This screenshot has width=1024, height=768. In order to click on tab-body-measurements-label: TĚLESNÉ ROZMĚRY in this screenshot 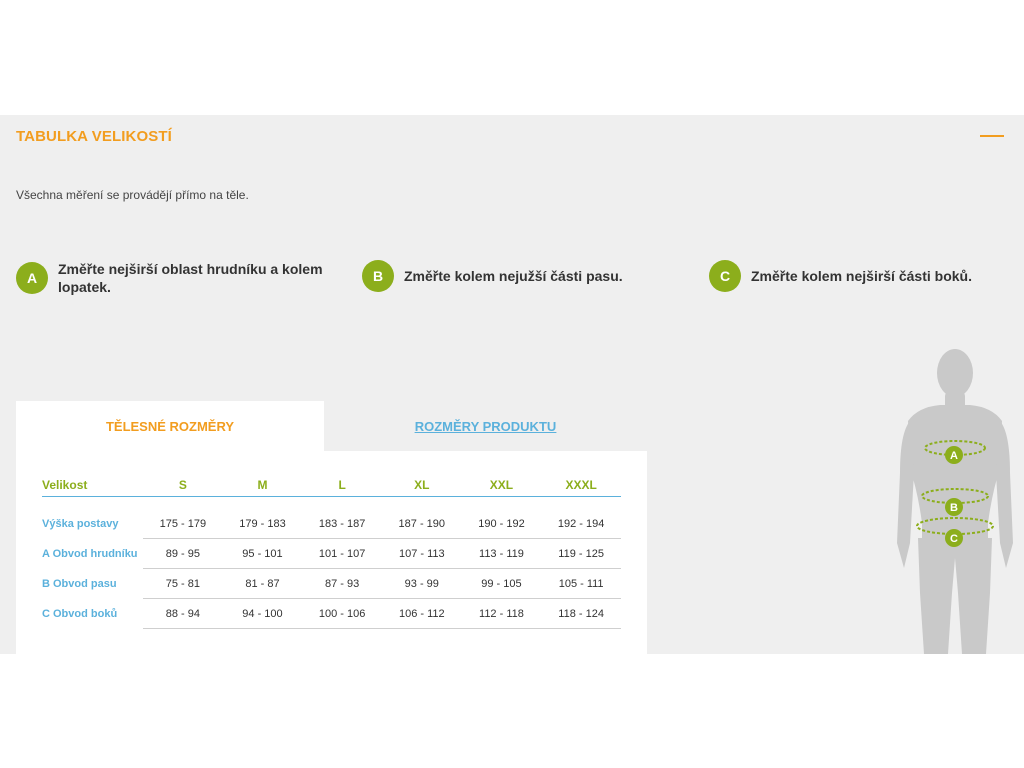, I will do `click(170, 426)`.